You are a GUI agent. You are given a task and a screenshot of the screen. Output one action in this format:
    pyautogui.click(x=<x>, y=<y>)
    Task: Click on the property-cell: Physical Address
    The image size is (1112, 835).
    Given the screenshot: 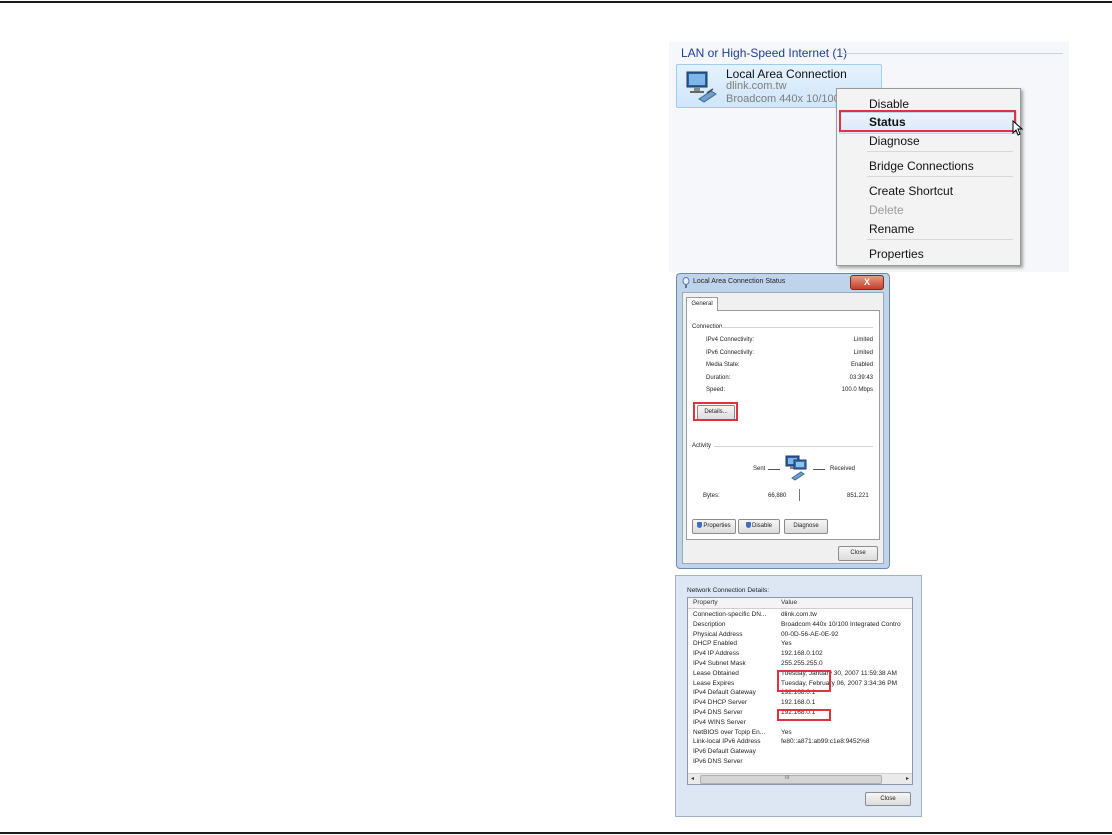 What is the action you would take?
    pyautogui.click(x=718, y=634)
    